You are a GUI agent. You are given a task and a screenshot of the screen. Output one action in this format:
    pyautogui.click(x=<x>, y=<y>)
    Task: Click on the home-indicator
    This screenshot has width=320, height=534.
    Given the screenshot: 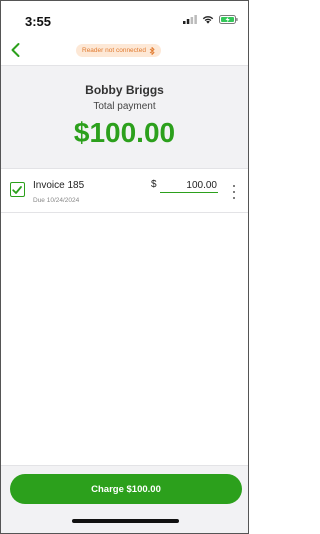 What is the action you would take?
    pyautogui.click(x=125, y=521)
    